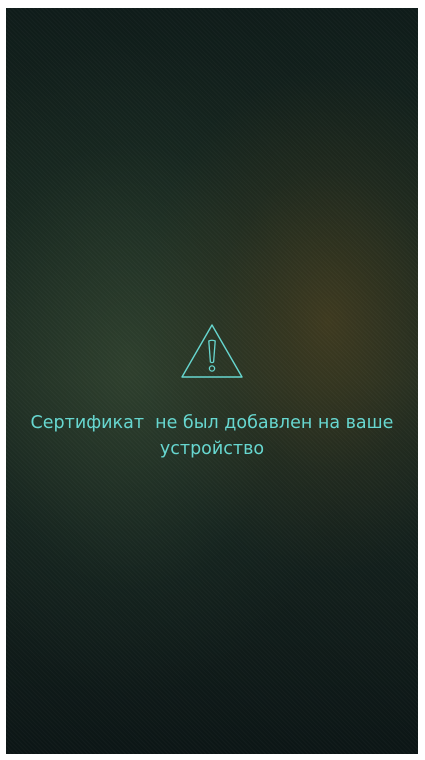  Describe the element at coordinates (212, 352) in the screenshot. I see `warning-icon` at that location.